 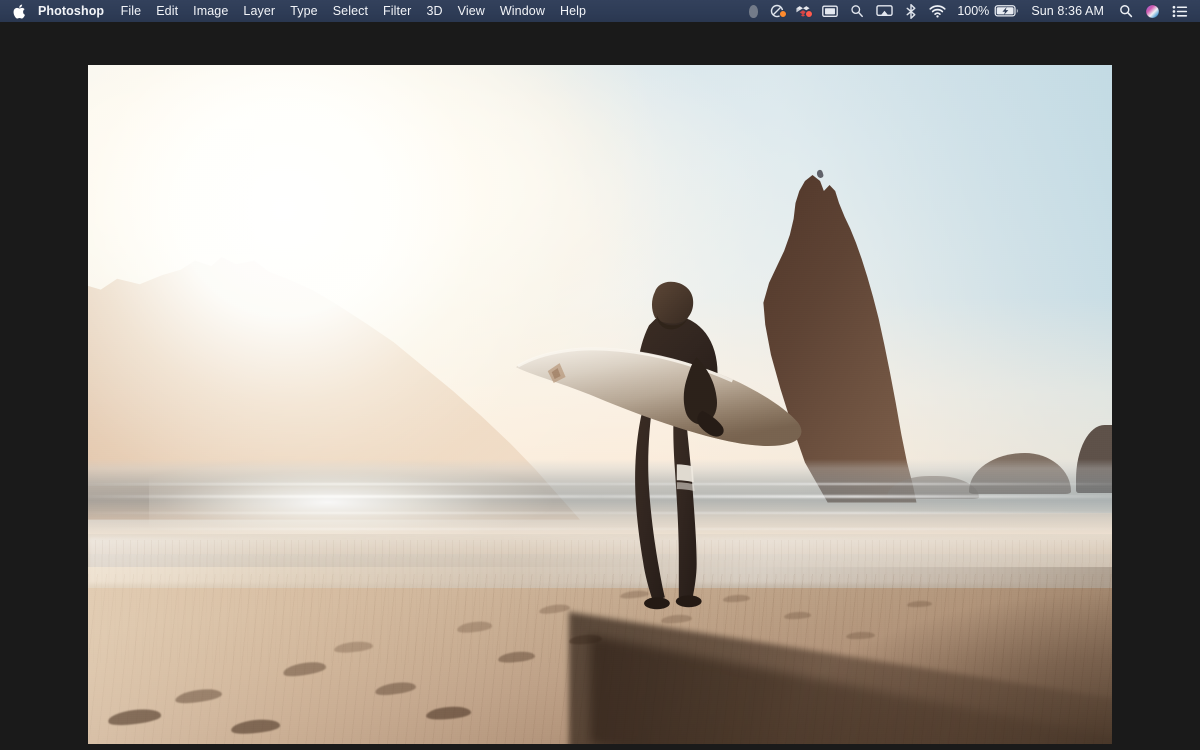 What do you see at coordinates (259, 11) in the screenshot?
I see `menu-item-layer: Layer` at bounding box center [259, 11].